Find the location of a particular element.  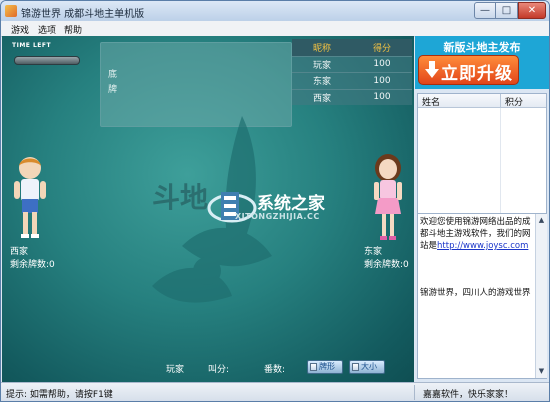

sort-by-pattern-label: 牌形 is located at coordinates (327, 366).